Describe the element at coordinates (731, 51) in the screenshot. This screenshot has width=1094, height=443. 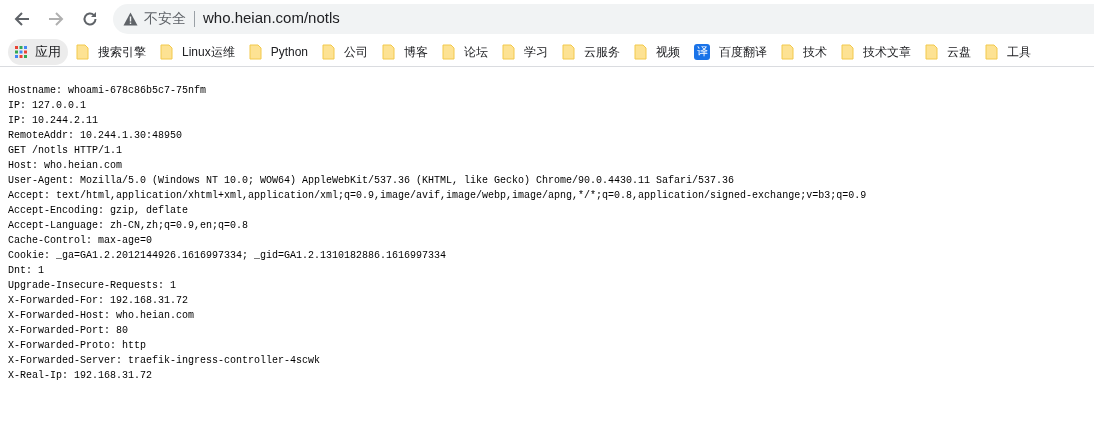
I see `bookmark-item: 译 百度翻译` at that location.